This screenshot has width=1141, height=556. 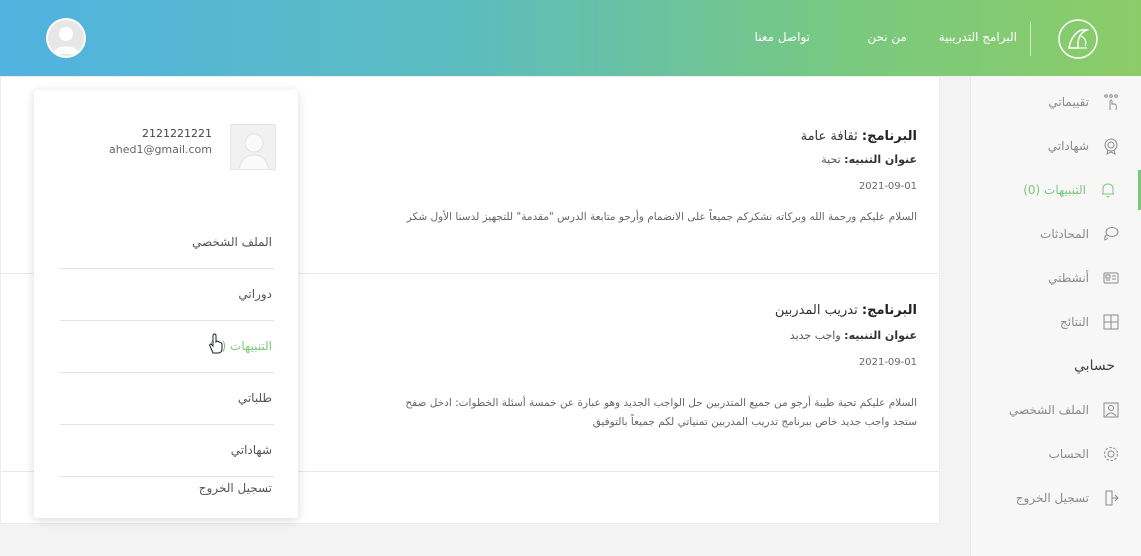 I want to click on dropdown-user-info: 2121221221 ahed1@gmail.com, so click(x=166, y=149).